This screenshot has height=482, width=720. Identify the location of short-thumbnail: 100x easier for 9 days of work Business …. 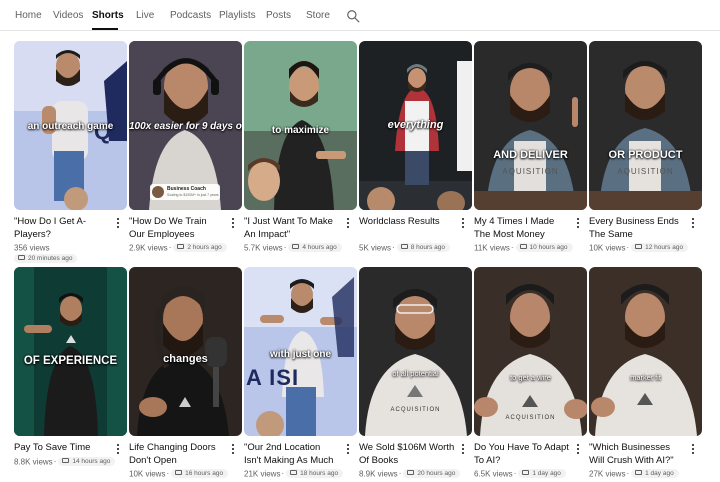
(185, 125).